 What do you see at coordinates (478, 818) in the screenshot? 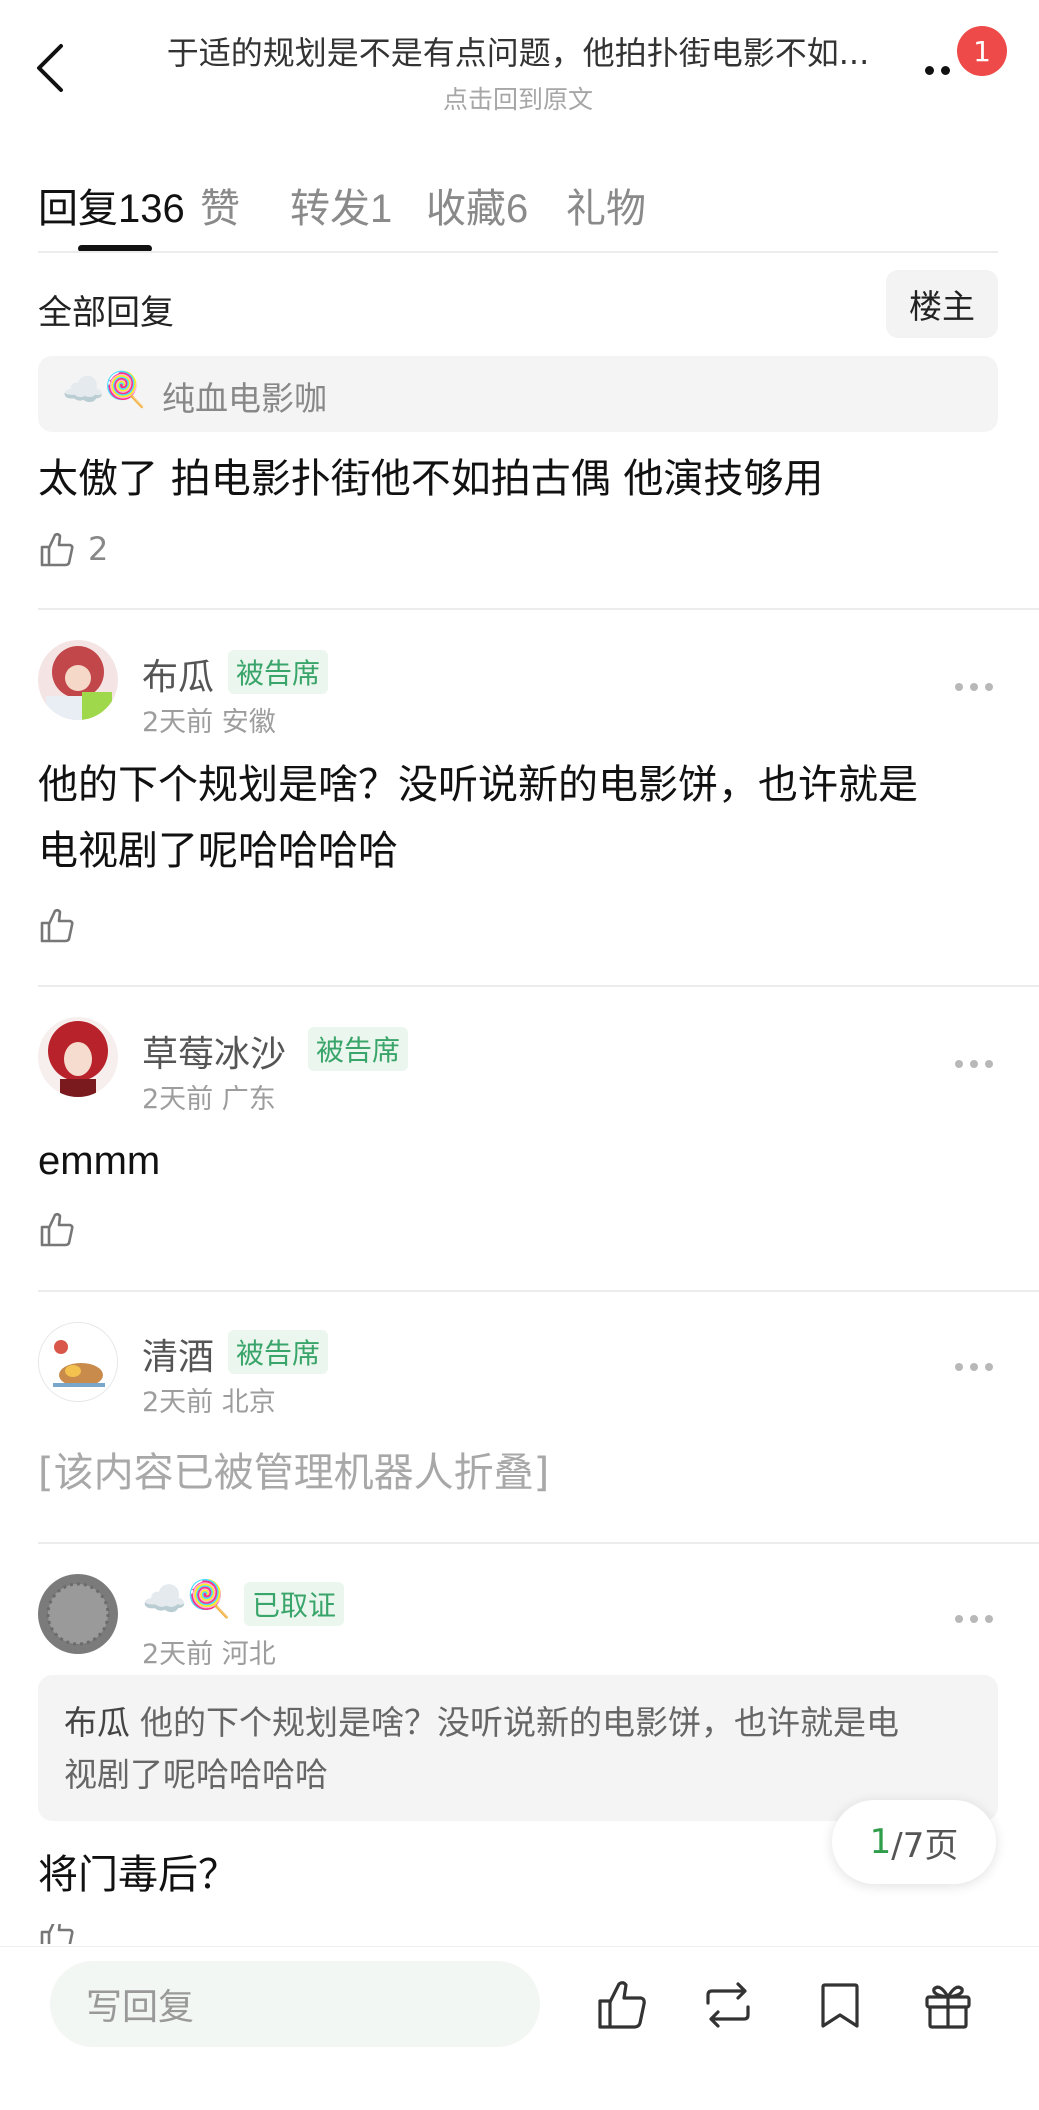
I see `comment-text: 他的下个规划是啥？没听说新的电影饼，也许就是 电视剧了呢哈哈哈哈` at bounding box center [478, 818].